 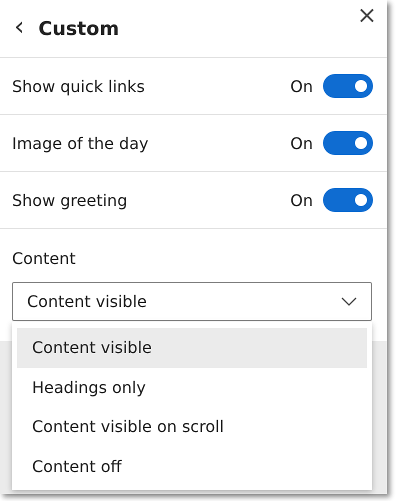 I want to click on panel-title: Custom, so click(x=79, y=29).